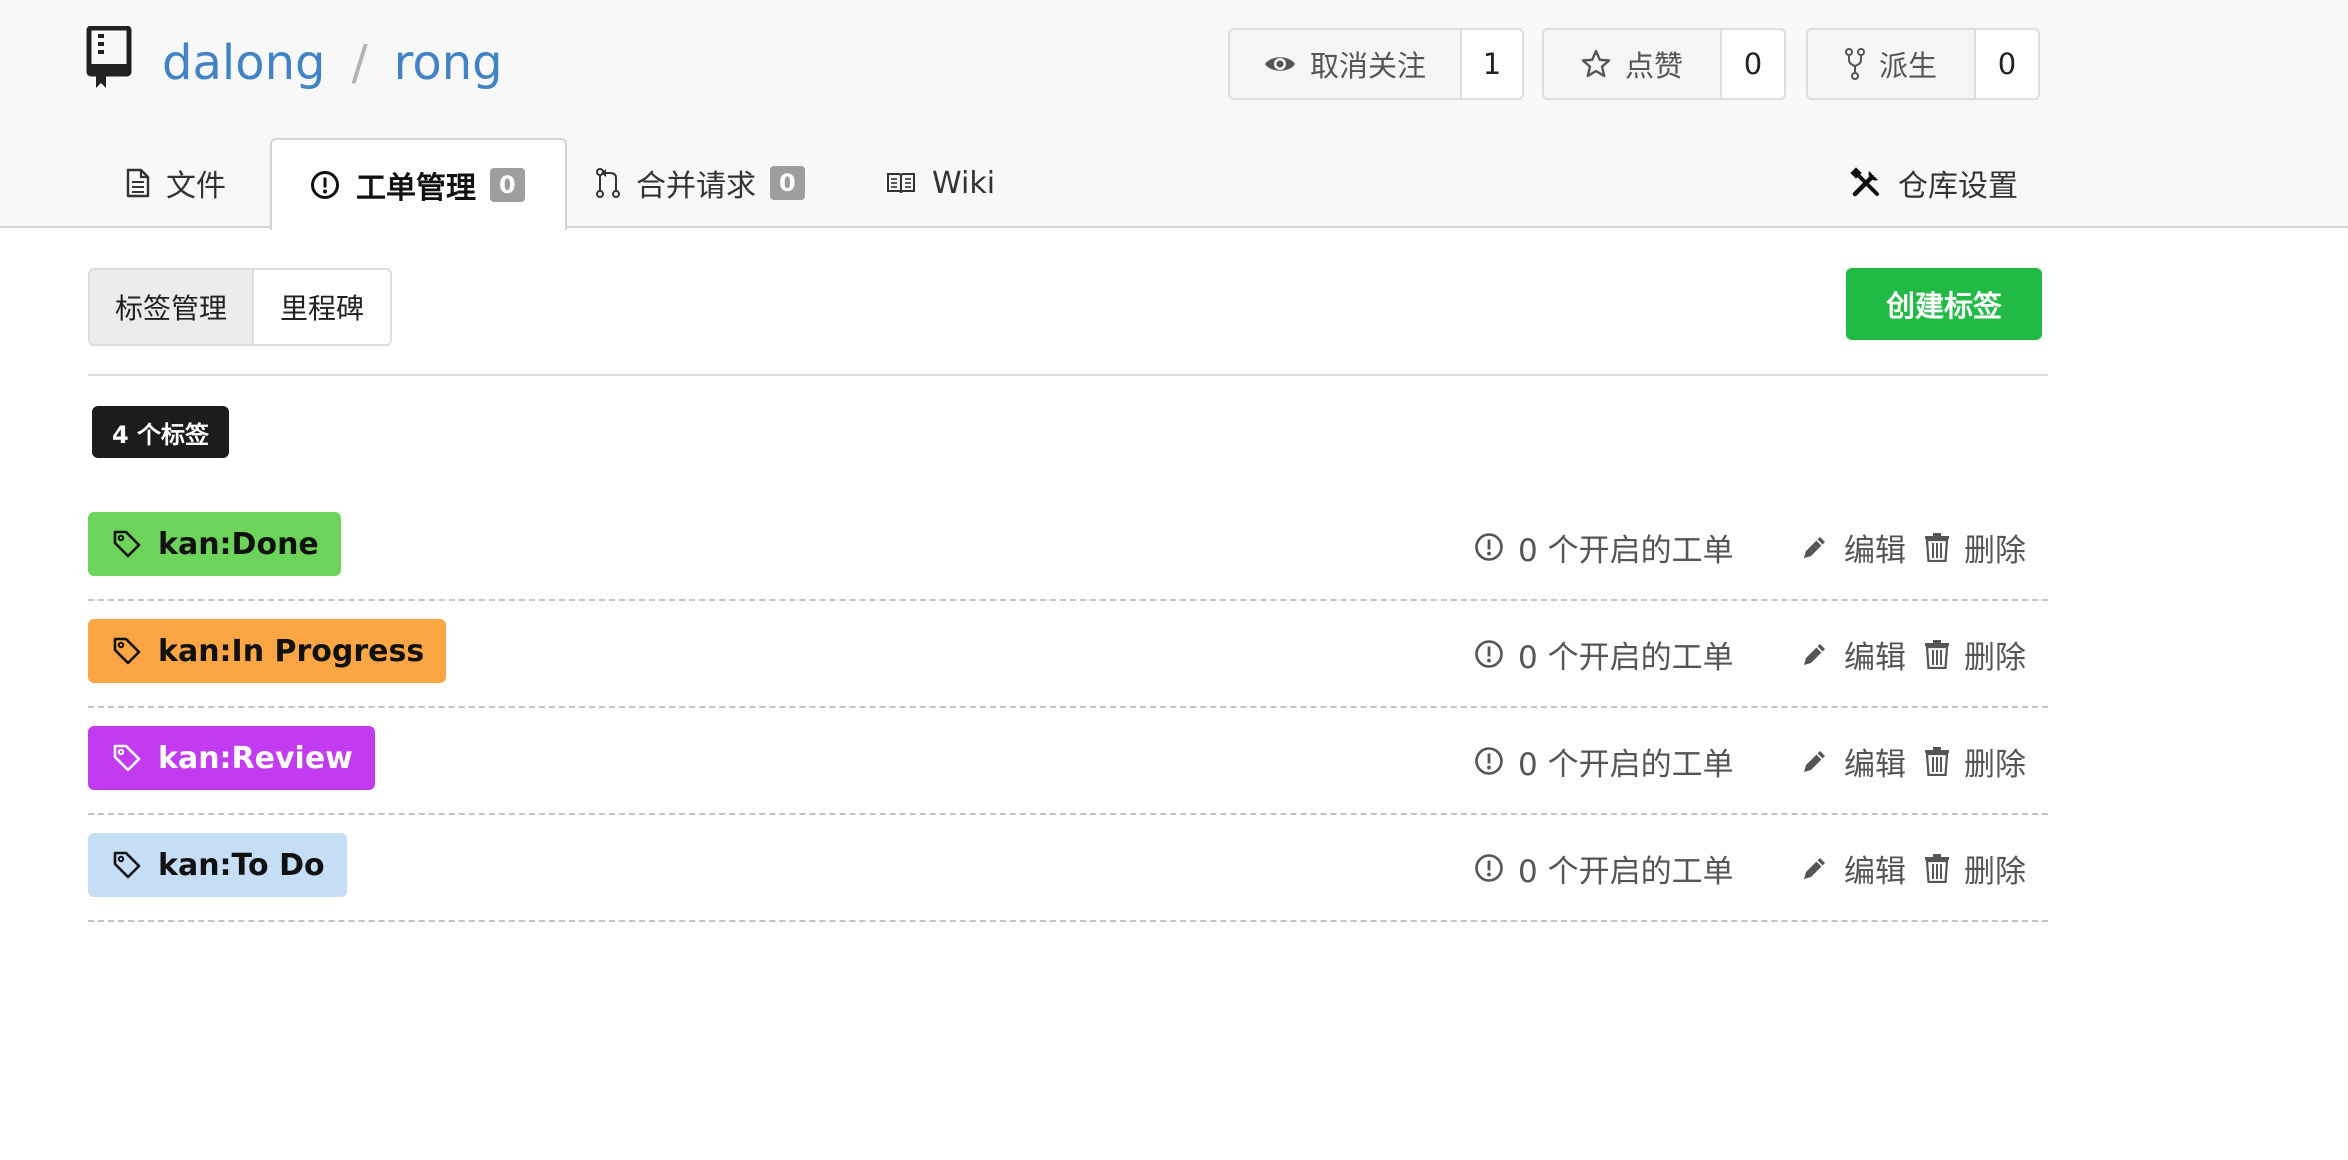  I want to click on divider, so click(1068, 375).